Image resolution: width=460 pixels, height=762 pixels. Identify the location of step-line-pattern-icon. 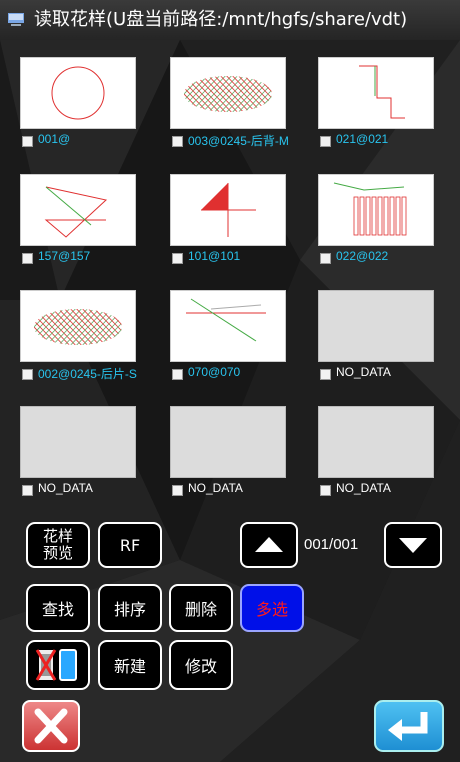
(382, 92).